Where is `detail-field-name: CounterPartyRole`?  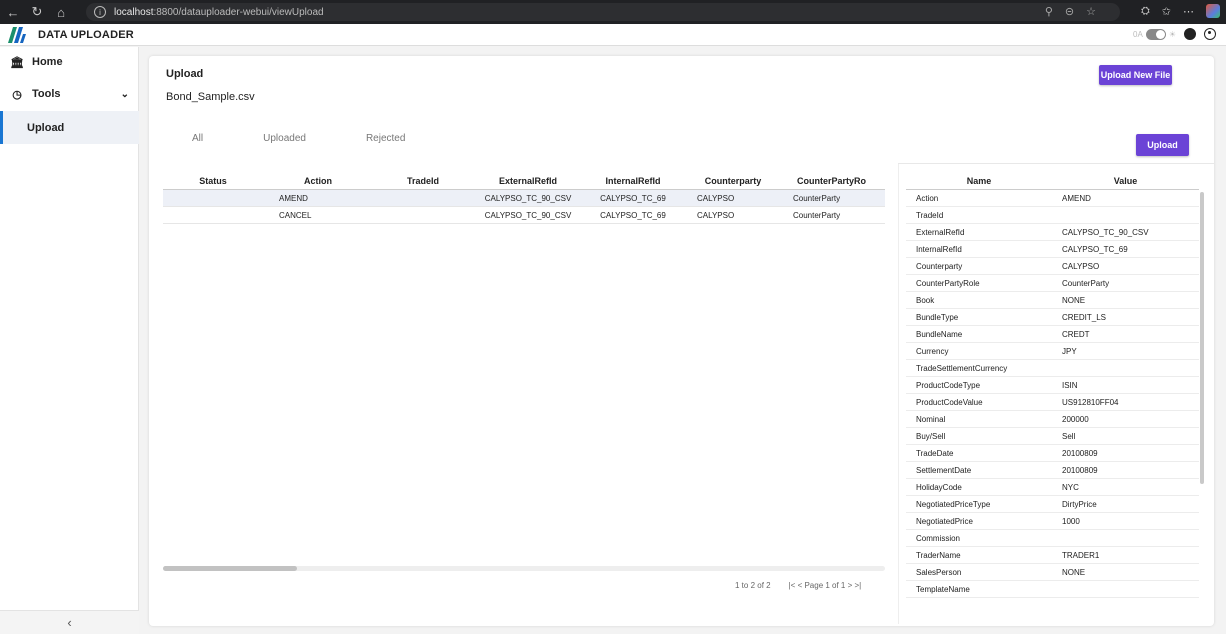 detail-field-name: CounterPartyRole is located at coordinates (948, 283).